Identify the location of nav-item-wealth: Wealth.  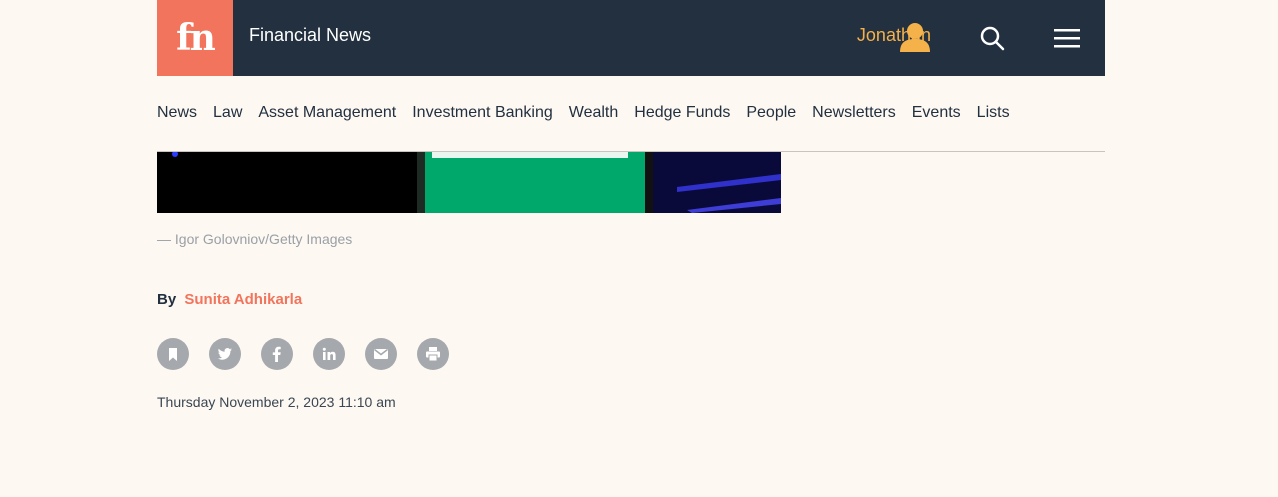
(594, 113).